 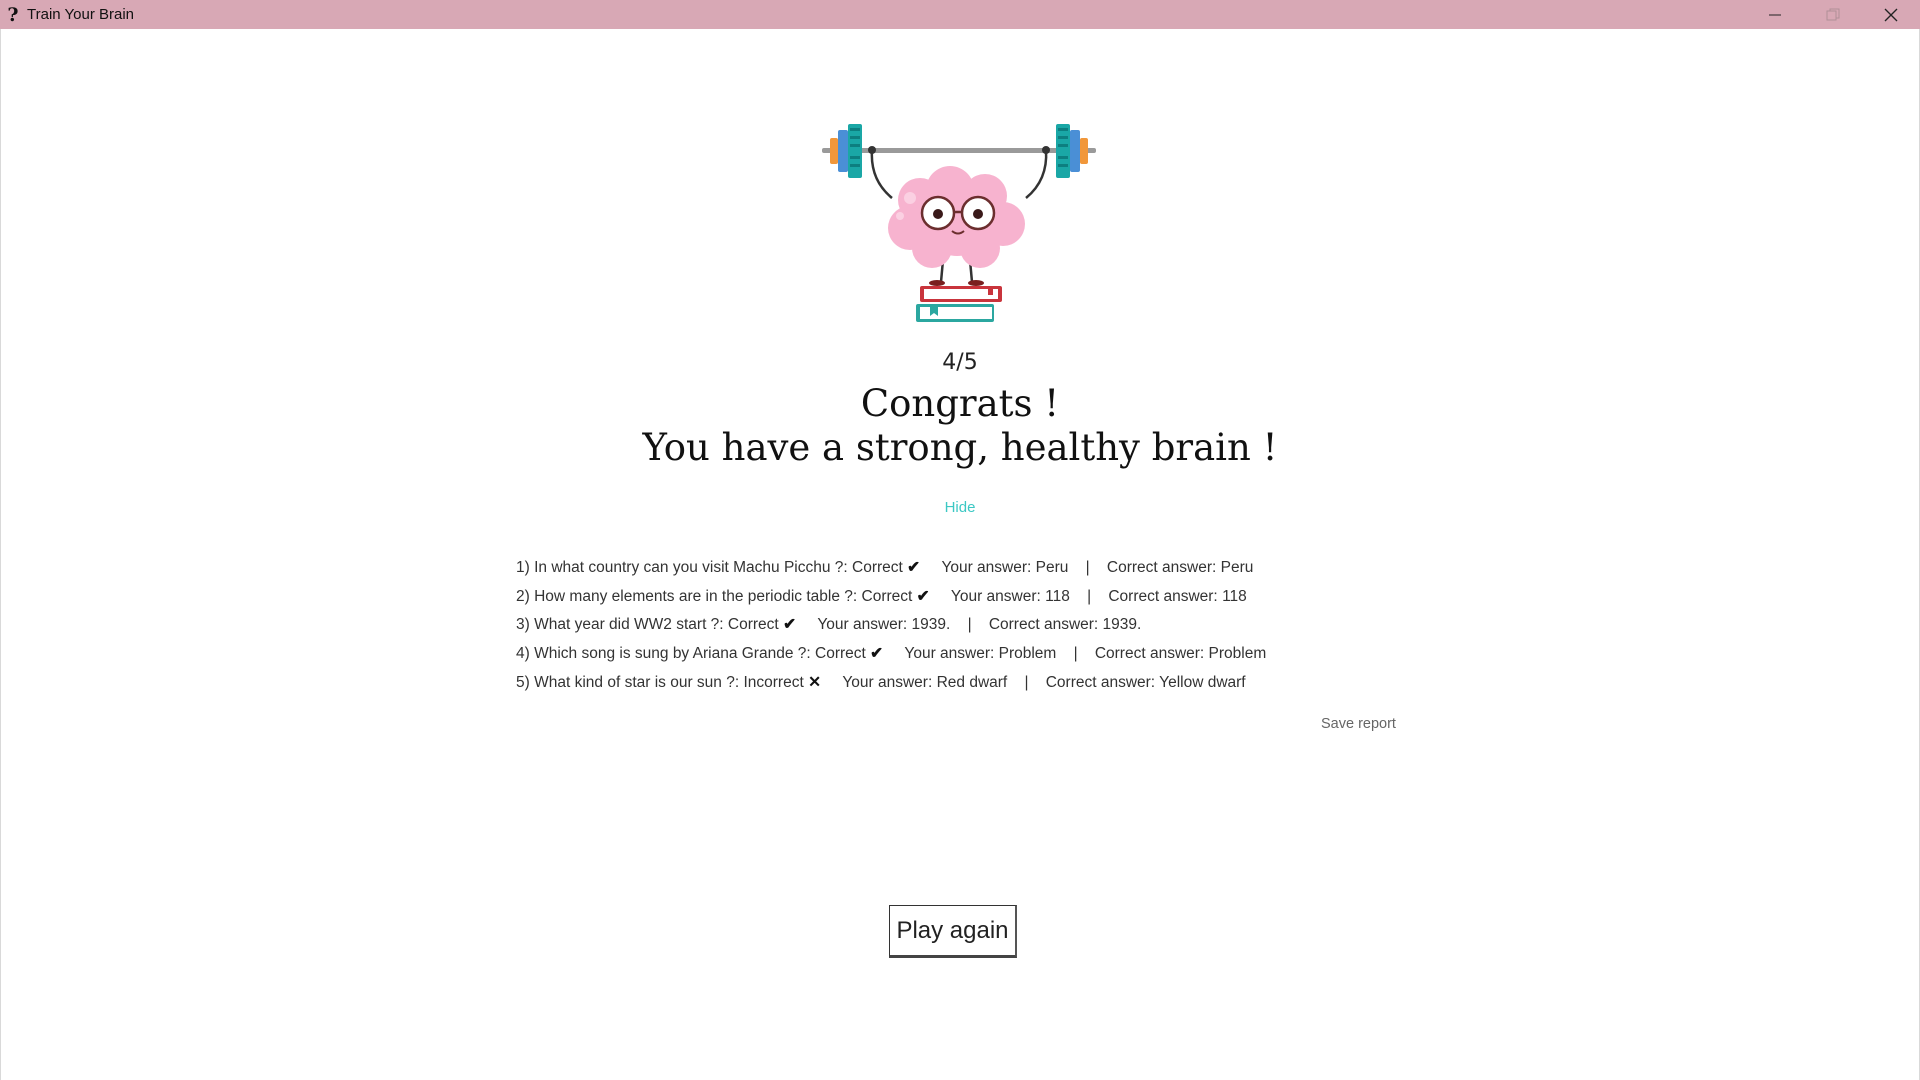 I want to click on brain-lifting-barbell-icon, so click(x=959, y=223).